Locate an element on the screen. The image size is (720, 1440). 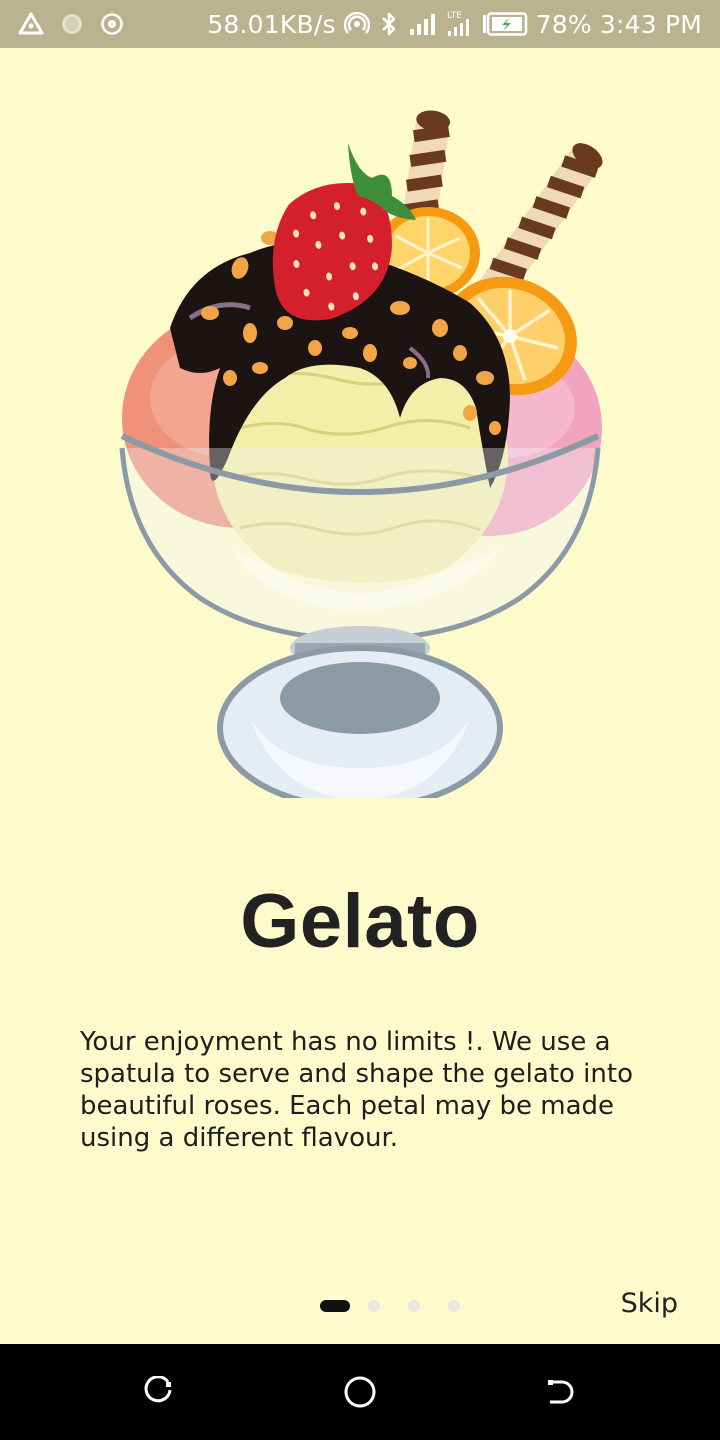
signal-bars-icon is located at coordinates (423, 24).